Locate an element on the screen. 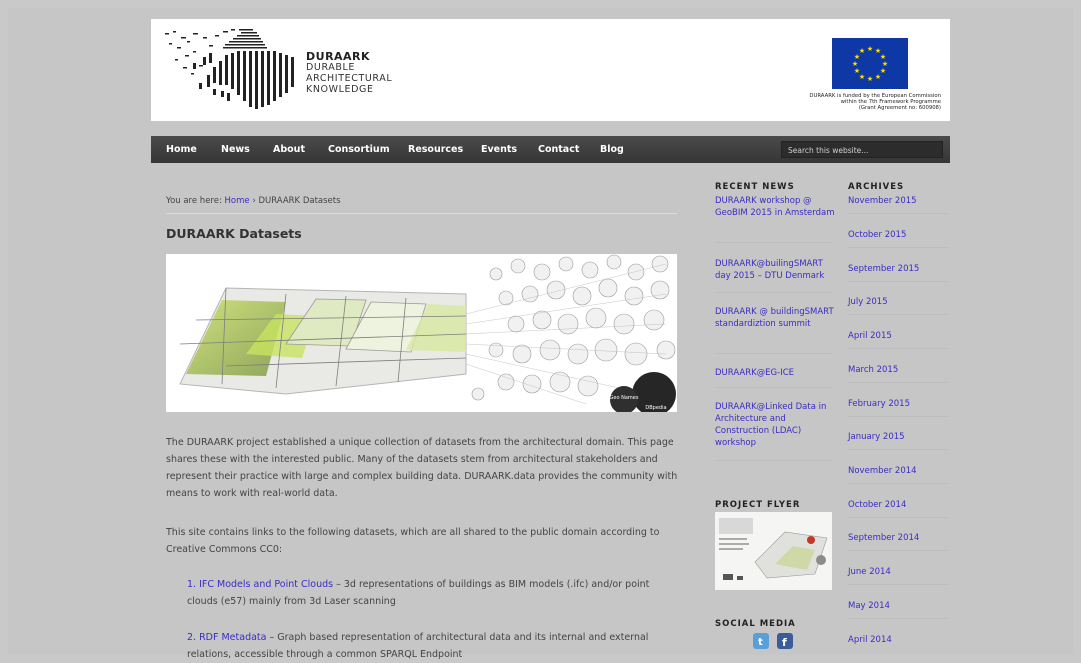 Image resolution: width=1081 pixels, height=663 pixels. news-item: DURAARK@EG-ICE is located at coordinates (775, 373).